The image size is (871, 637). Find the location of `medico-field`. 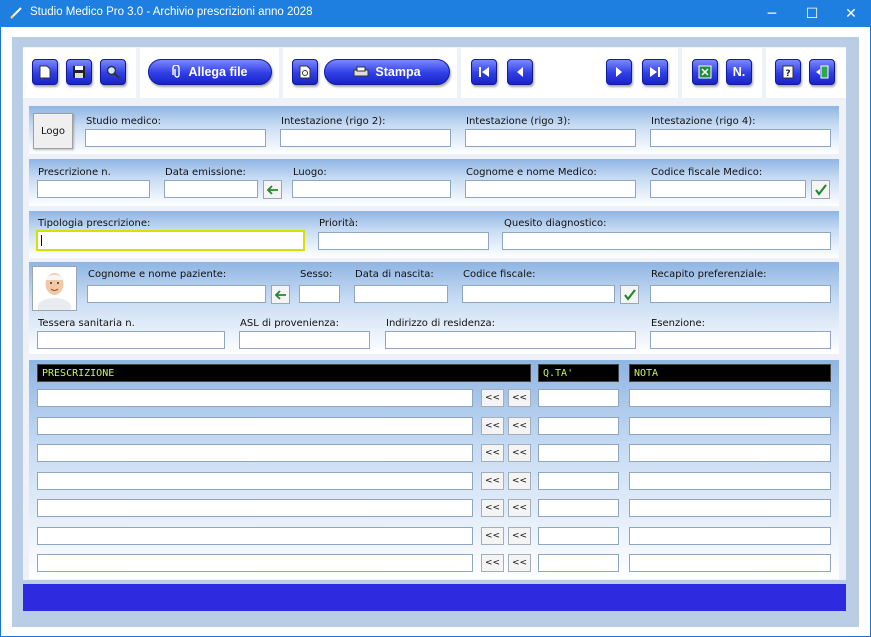

medico-field is located at coordinates (550, 189).